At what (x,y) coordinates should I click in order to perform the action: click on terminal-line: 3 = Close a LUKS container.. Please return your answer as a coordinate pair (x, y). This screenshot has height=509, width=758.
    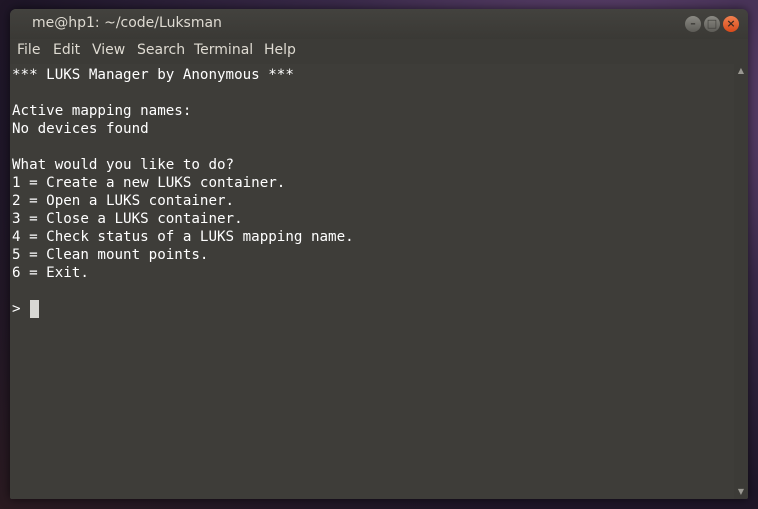
    Looking at the image, I should click on (127, 219).